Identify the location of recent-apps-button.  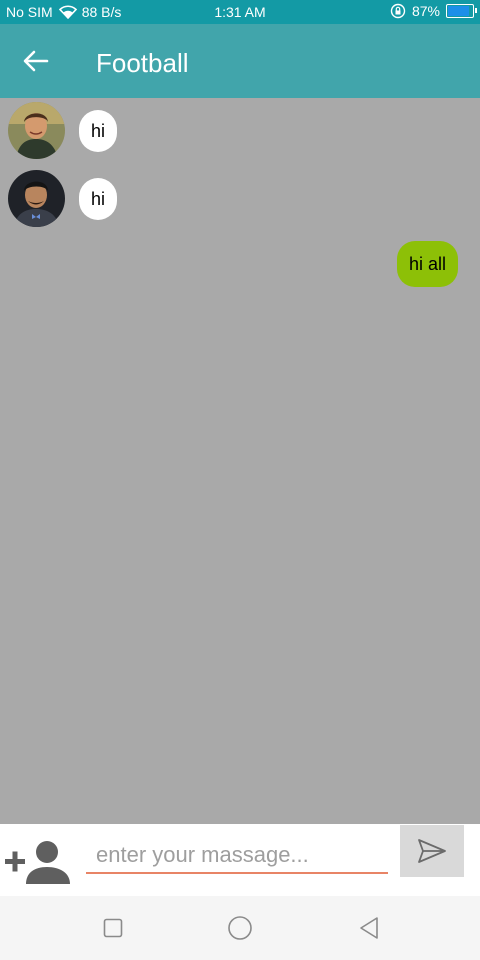
(113, 928).